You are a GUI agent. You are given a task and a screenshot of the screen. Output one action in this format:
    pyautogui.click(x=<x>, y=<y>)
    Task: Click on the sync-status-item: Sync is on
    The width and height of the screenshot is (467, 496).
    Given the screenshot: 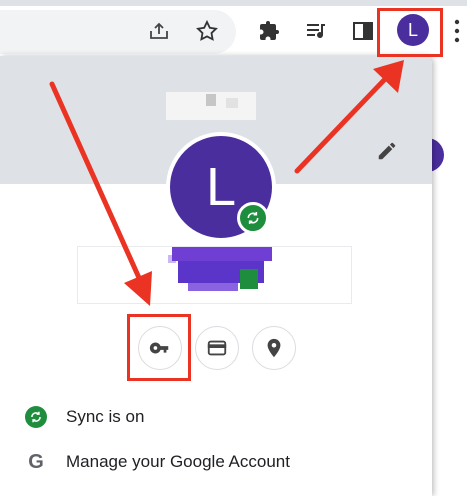 What is the action you would take?
    pyautogui.click(x=216, y=417)
    